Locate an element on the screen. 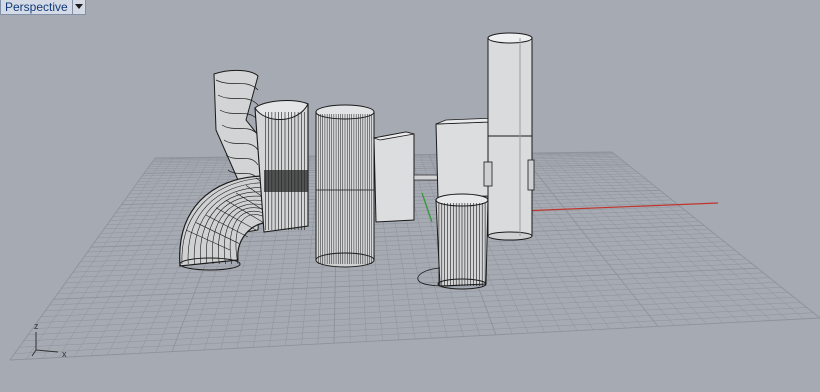  viewport-title: Perspective is located at coordinates (36, 7).